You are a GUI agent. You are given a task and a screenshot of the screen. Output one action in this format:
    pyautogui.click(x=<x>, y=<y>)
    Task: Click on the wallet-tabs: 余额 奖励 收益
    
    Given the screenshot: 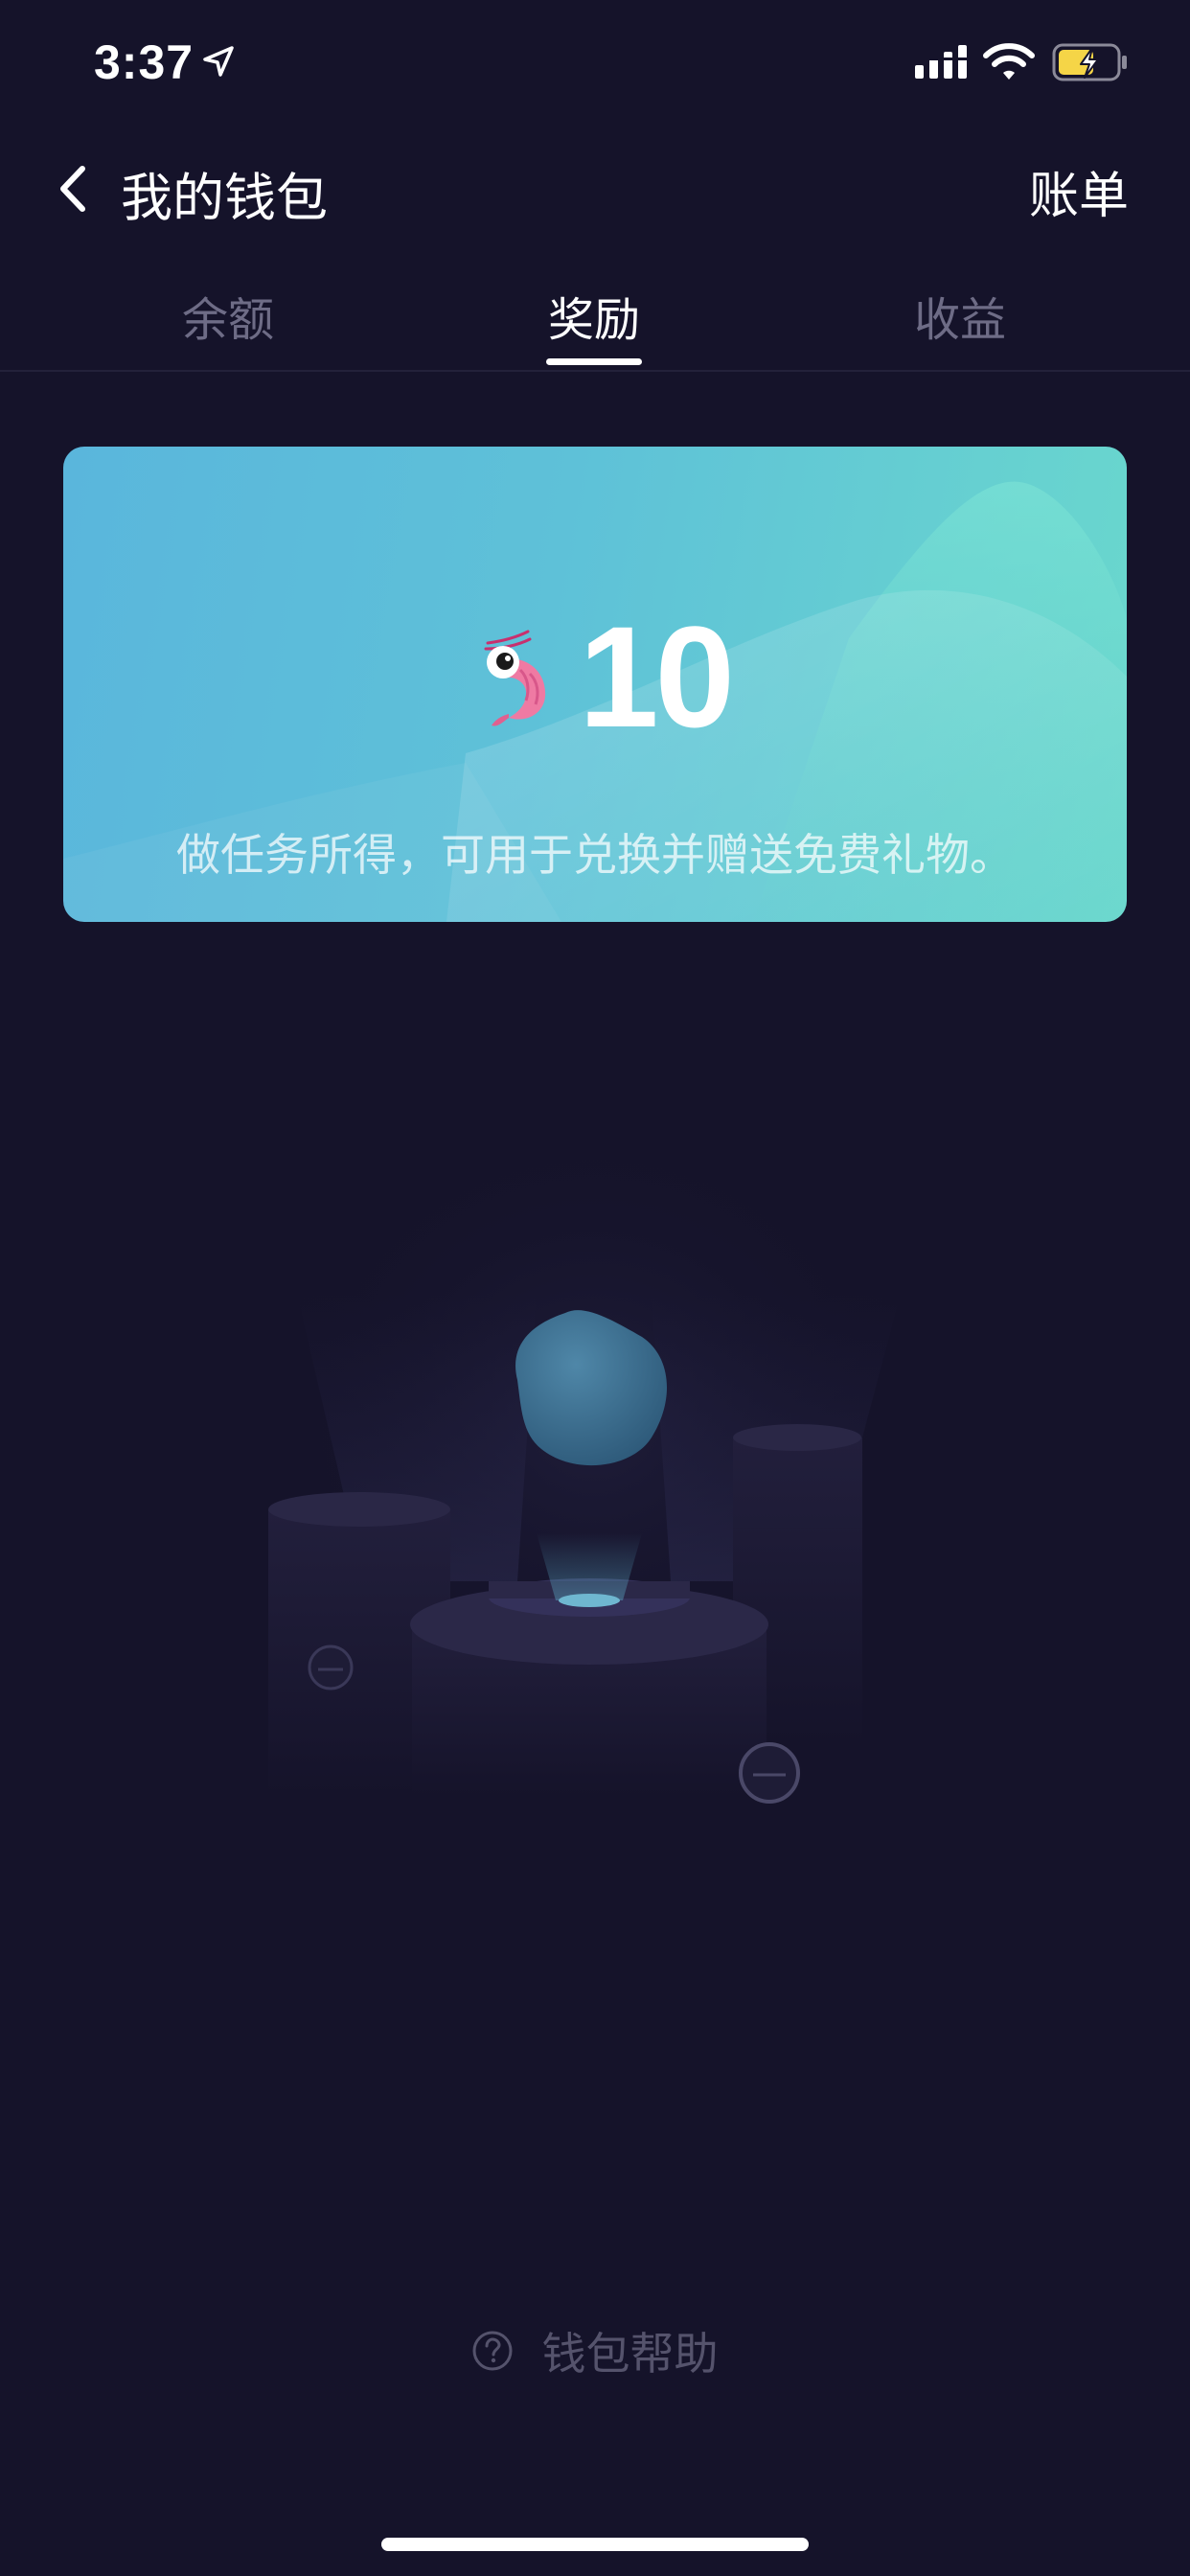 What is the action you would take?
    pyautogui.click(x=595, y=320)
    